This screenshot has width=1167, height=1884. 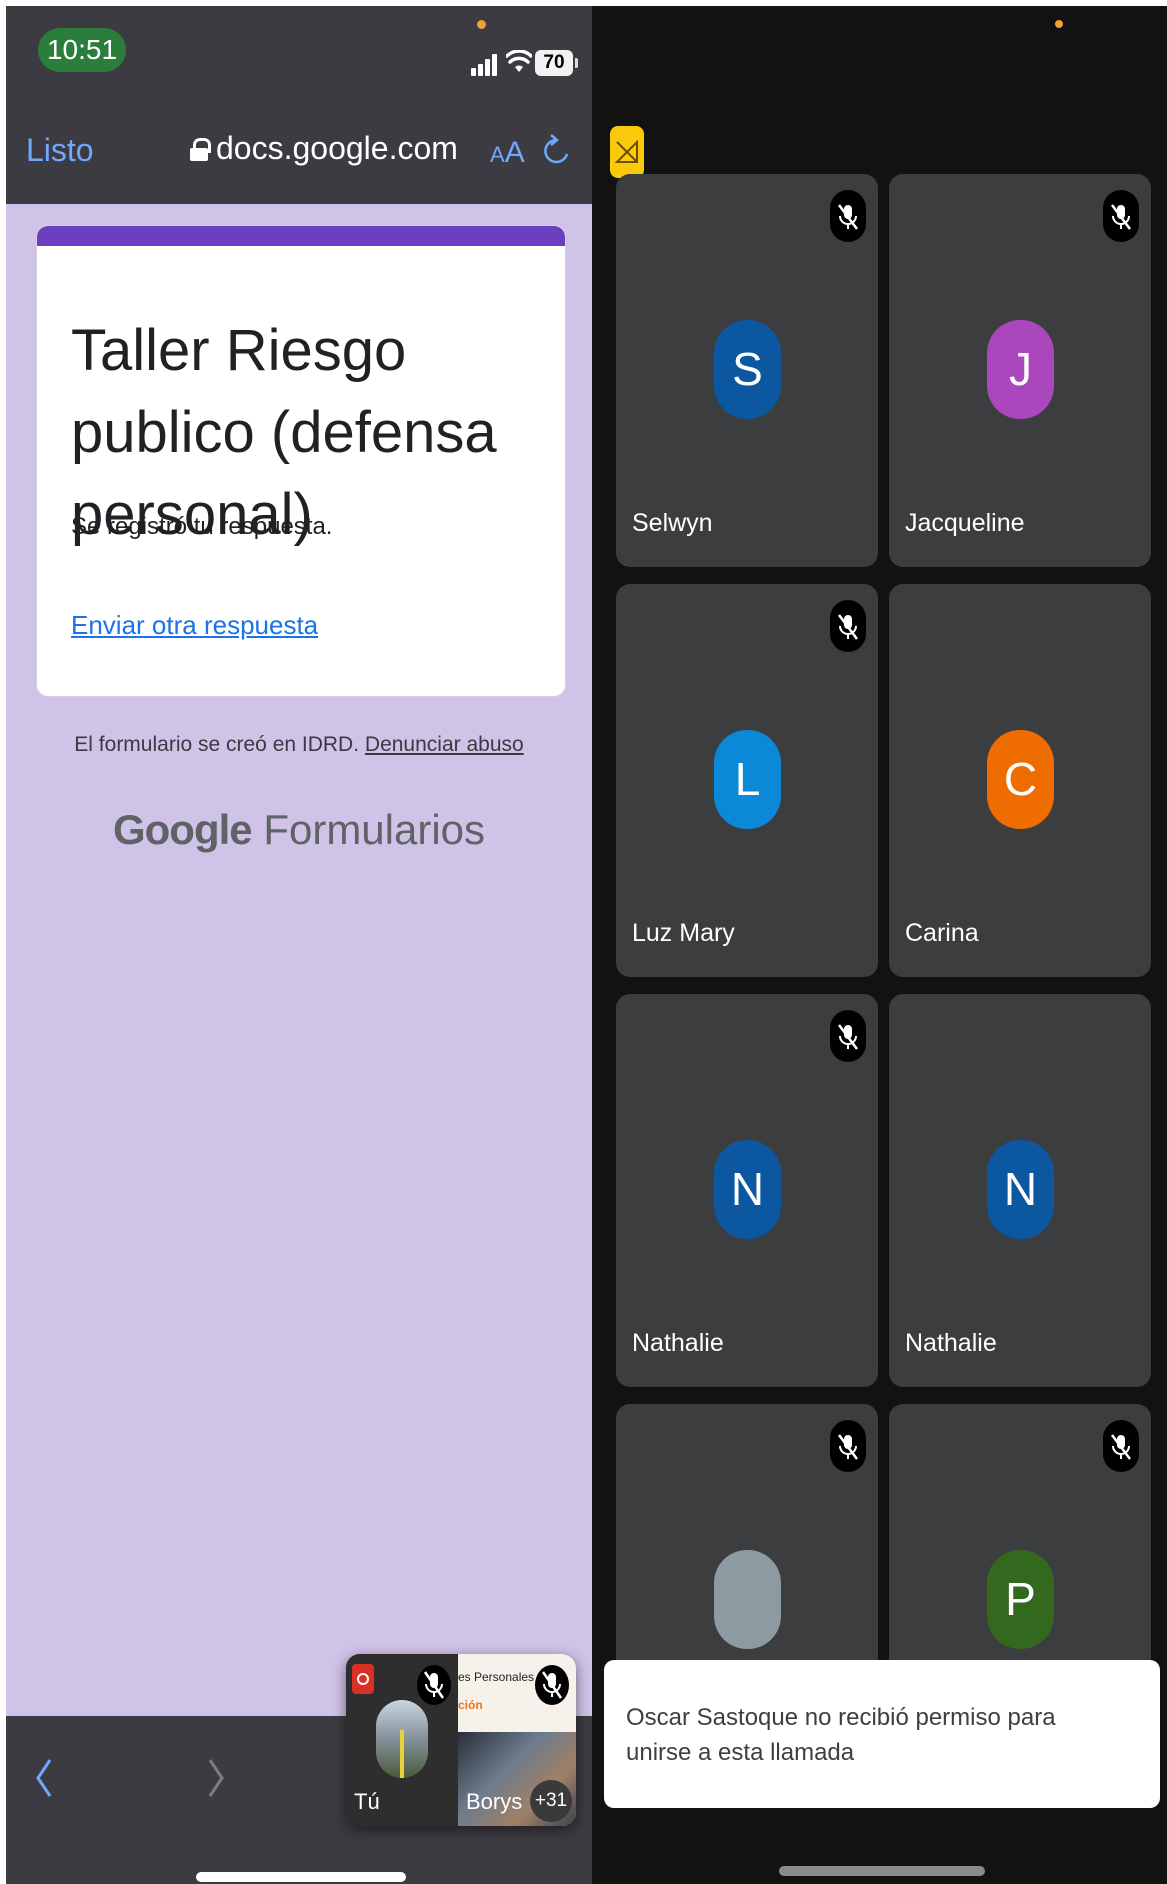 What do you see at coordinates (216, 1778) in the screenshot?
I see `forward-arrow-icon` at bounding box center [216, 1778].